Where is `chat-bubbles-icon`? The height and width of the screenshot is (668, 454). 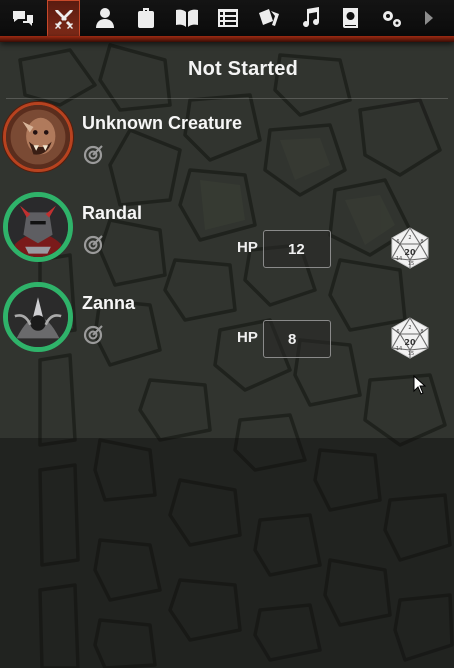 chat-bubbles-icon is located at coordinates (22, 18).